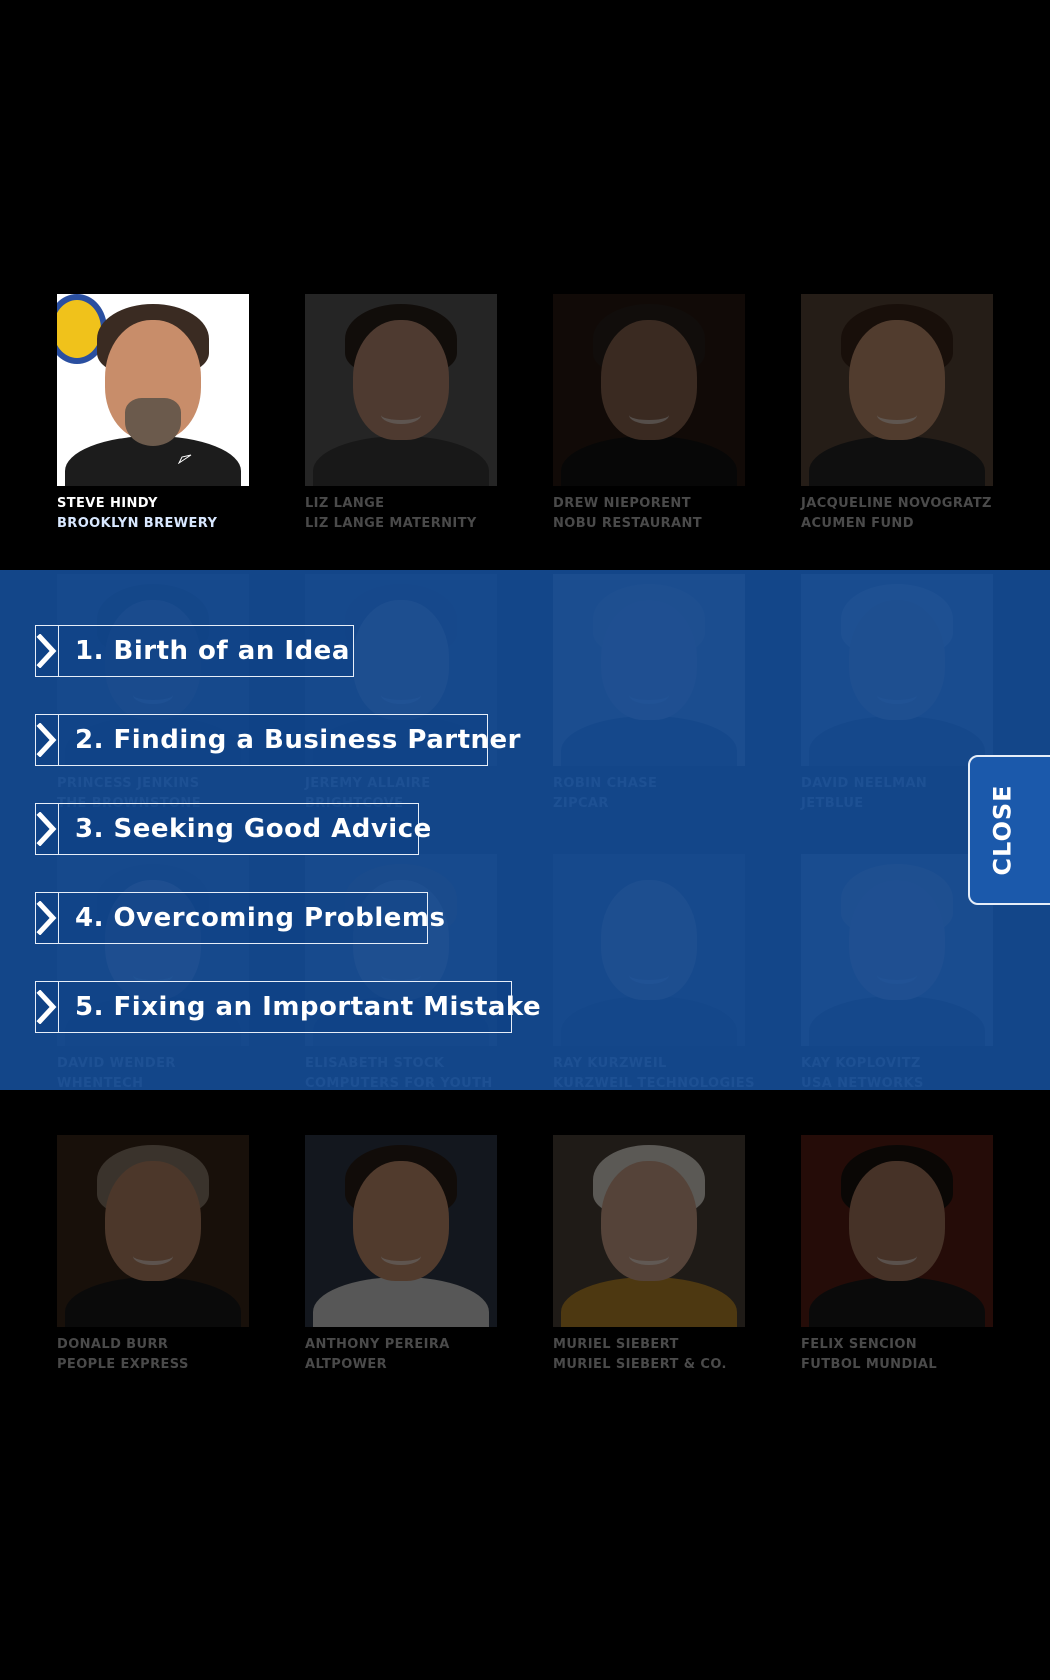 The width and height of the screenshot is (1050, 1680). I want to click on speaker-caption: MURIEL SIEBERT MURIEL SIEBERT & CO., so click(649, 1355).